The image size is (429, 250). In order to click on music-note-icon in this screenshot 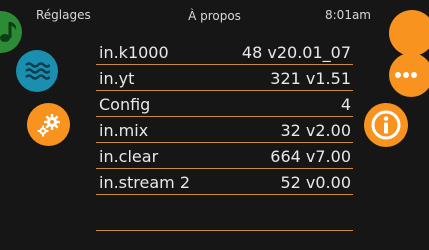, I will do `click(8, 32)`.